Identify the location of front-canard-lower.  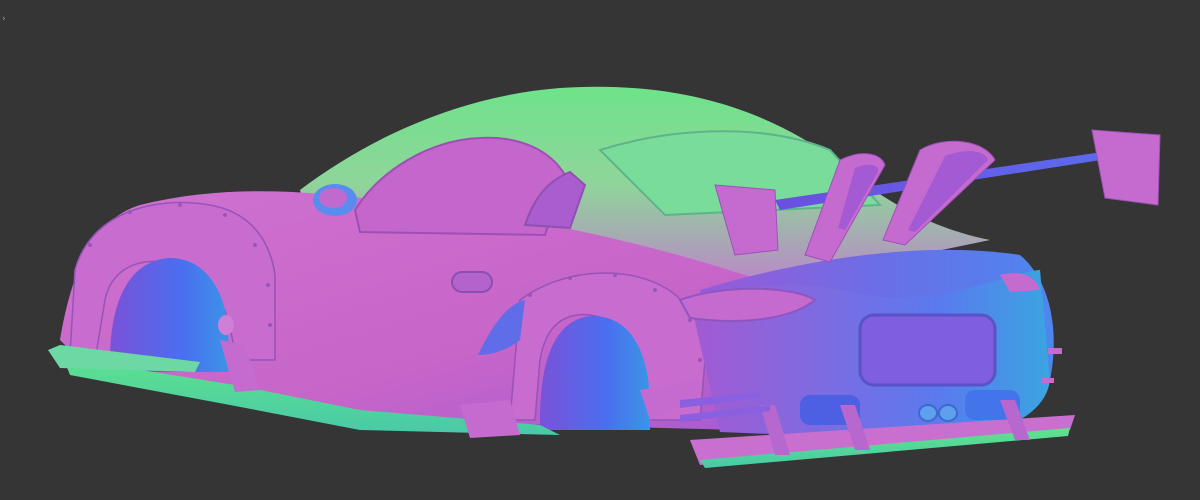
(490, 419).